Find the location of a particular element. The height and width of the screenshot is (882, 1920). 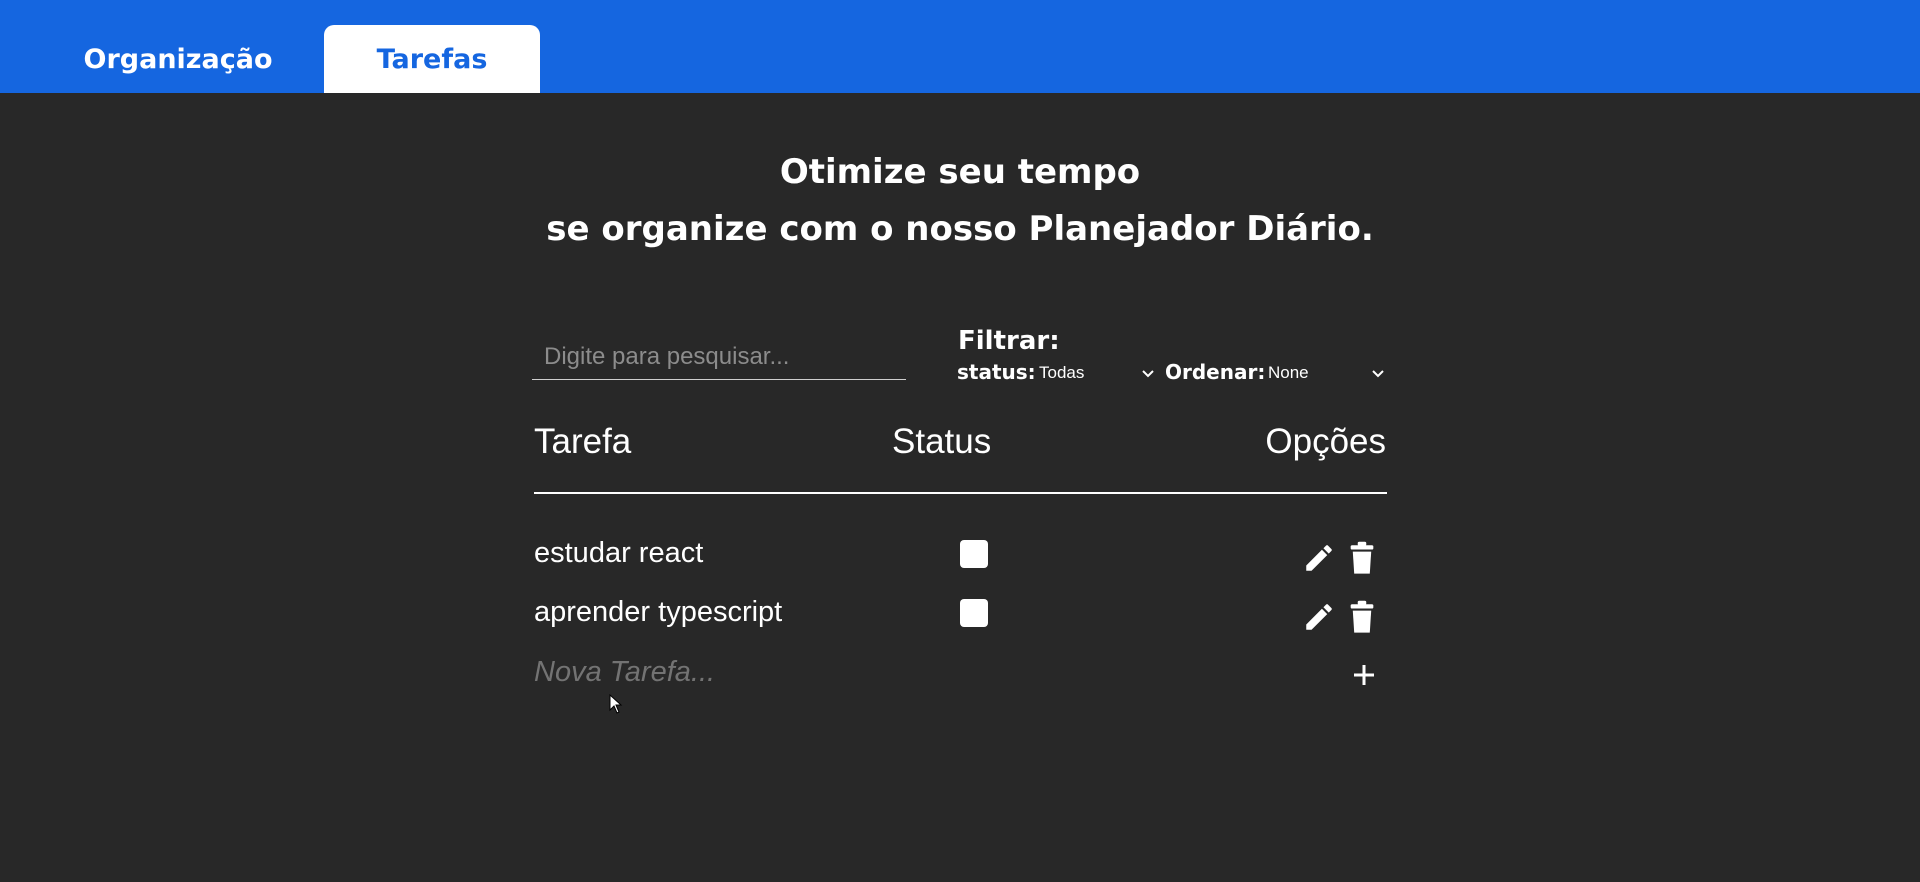

order-value: None is located at coordinates (1288, 372).